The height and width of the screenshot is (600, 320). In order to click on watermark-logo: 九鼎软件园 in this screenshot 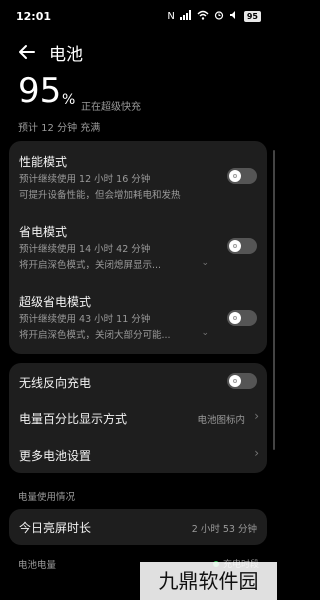, I will do `click(208, 581)`.